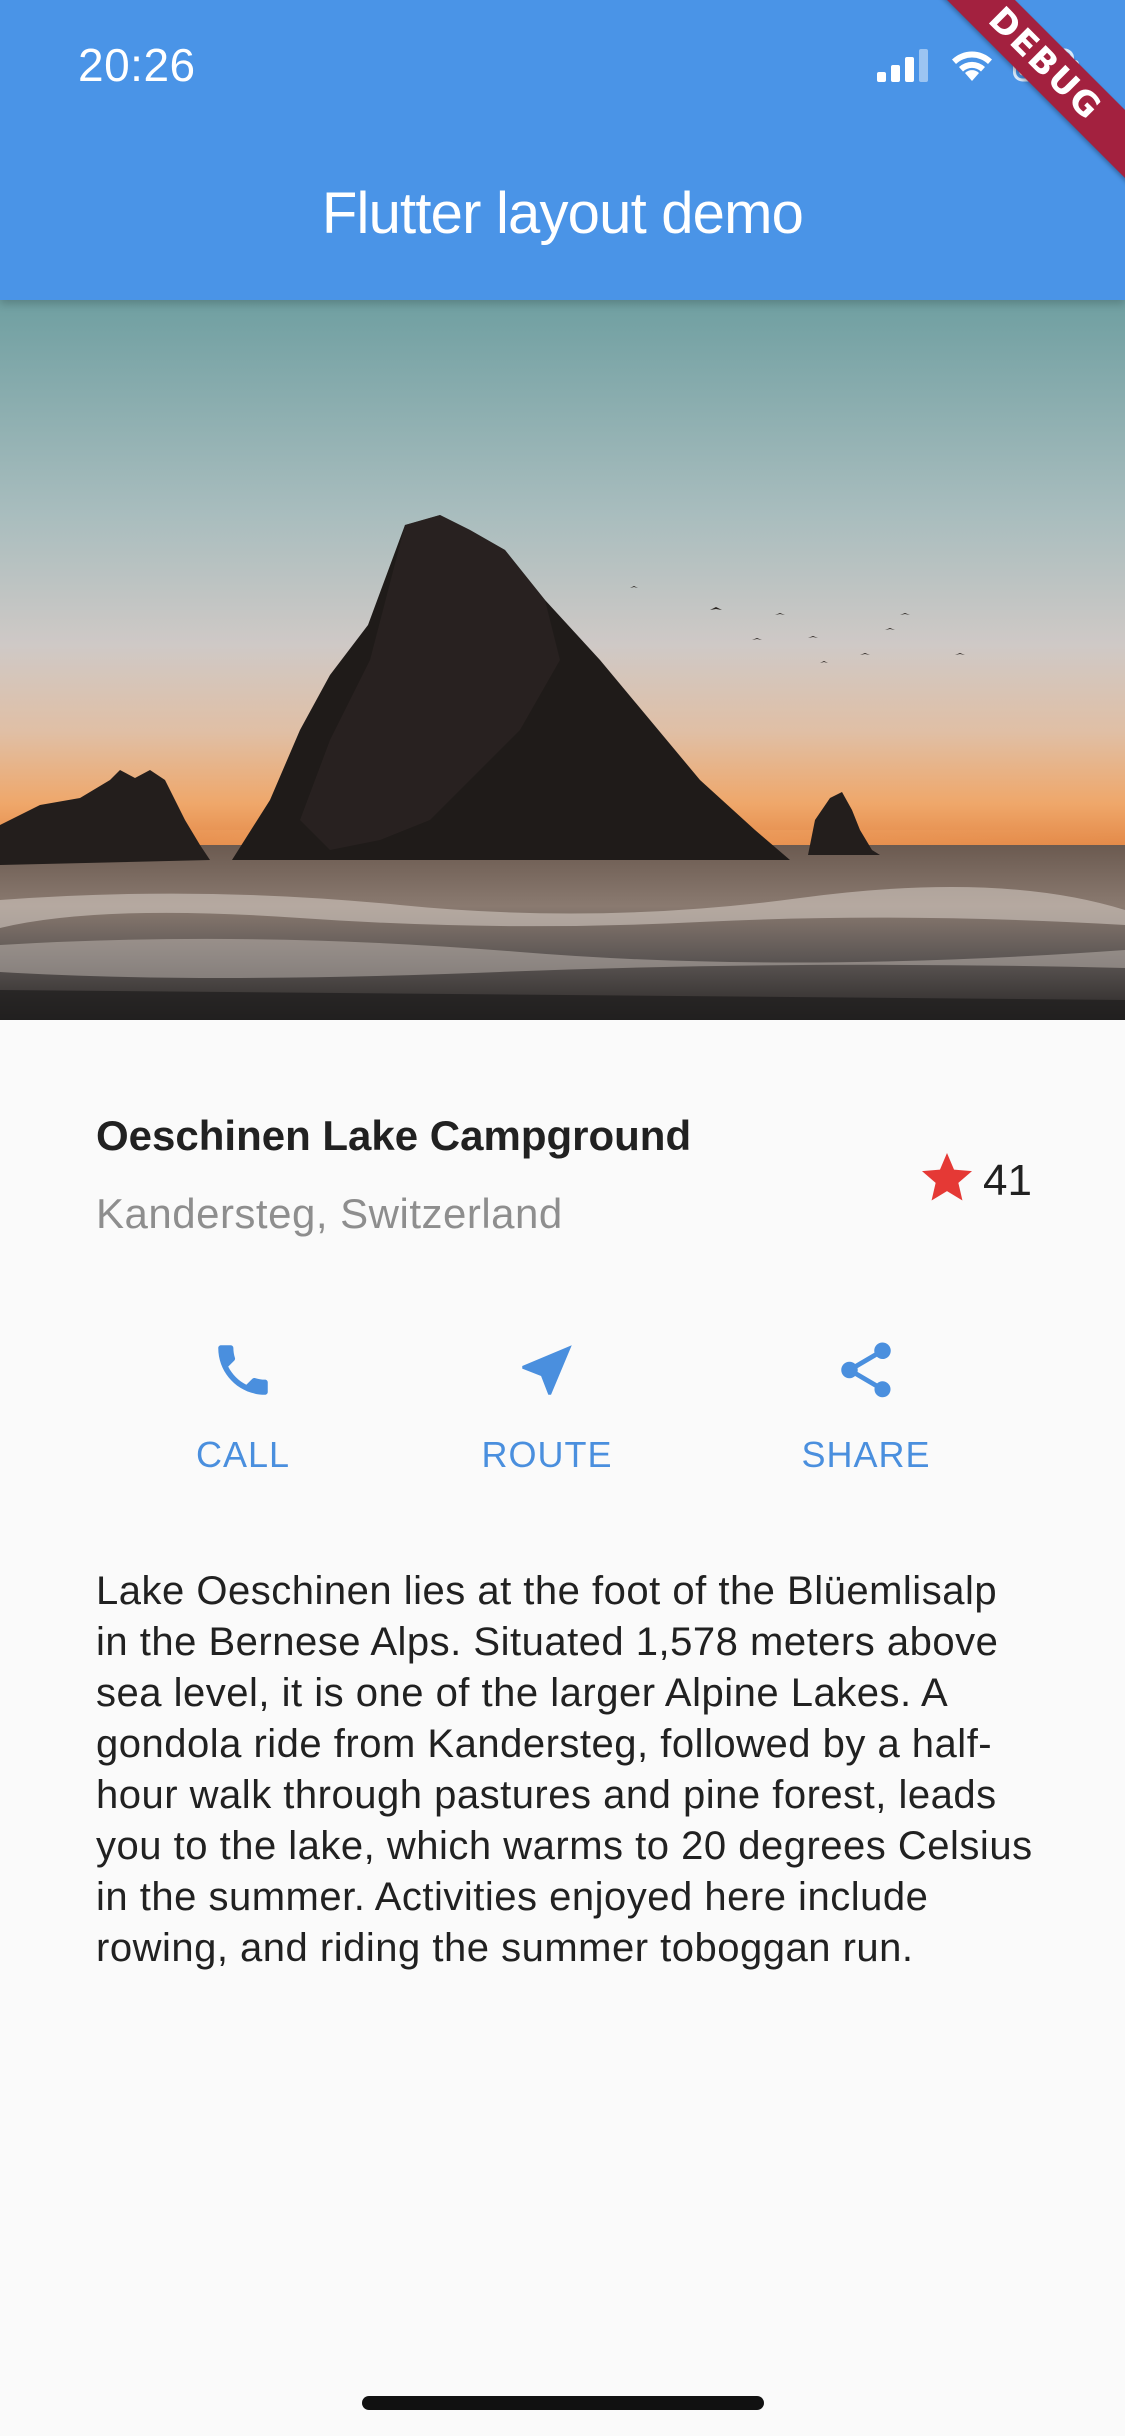  I want to click on route-button: ROUTE, so click(547, 1405).